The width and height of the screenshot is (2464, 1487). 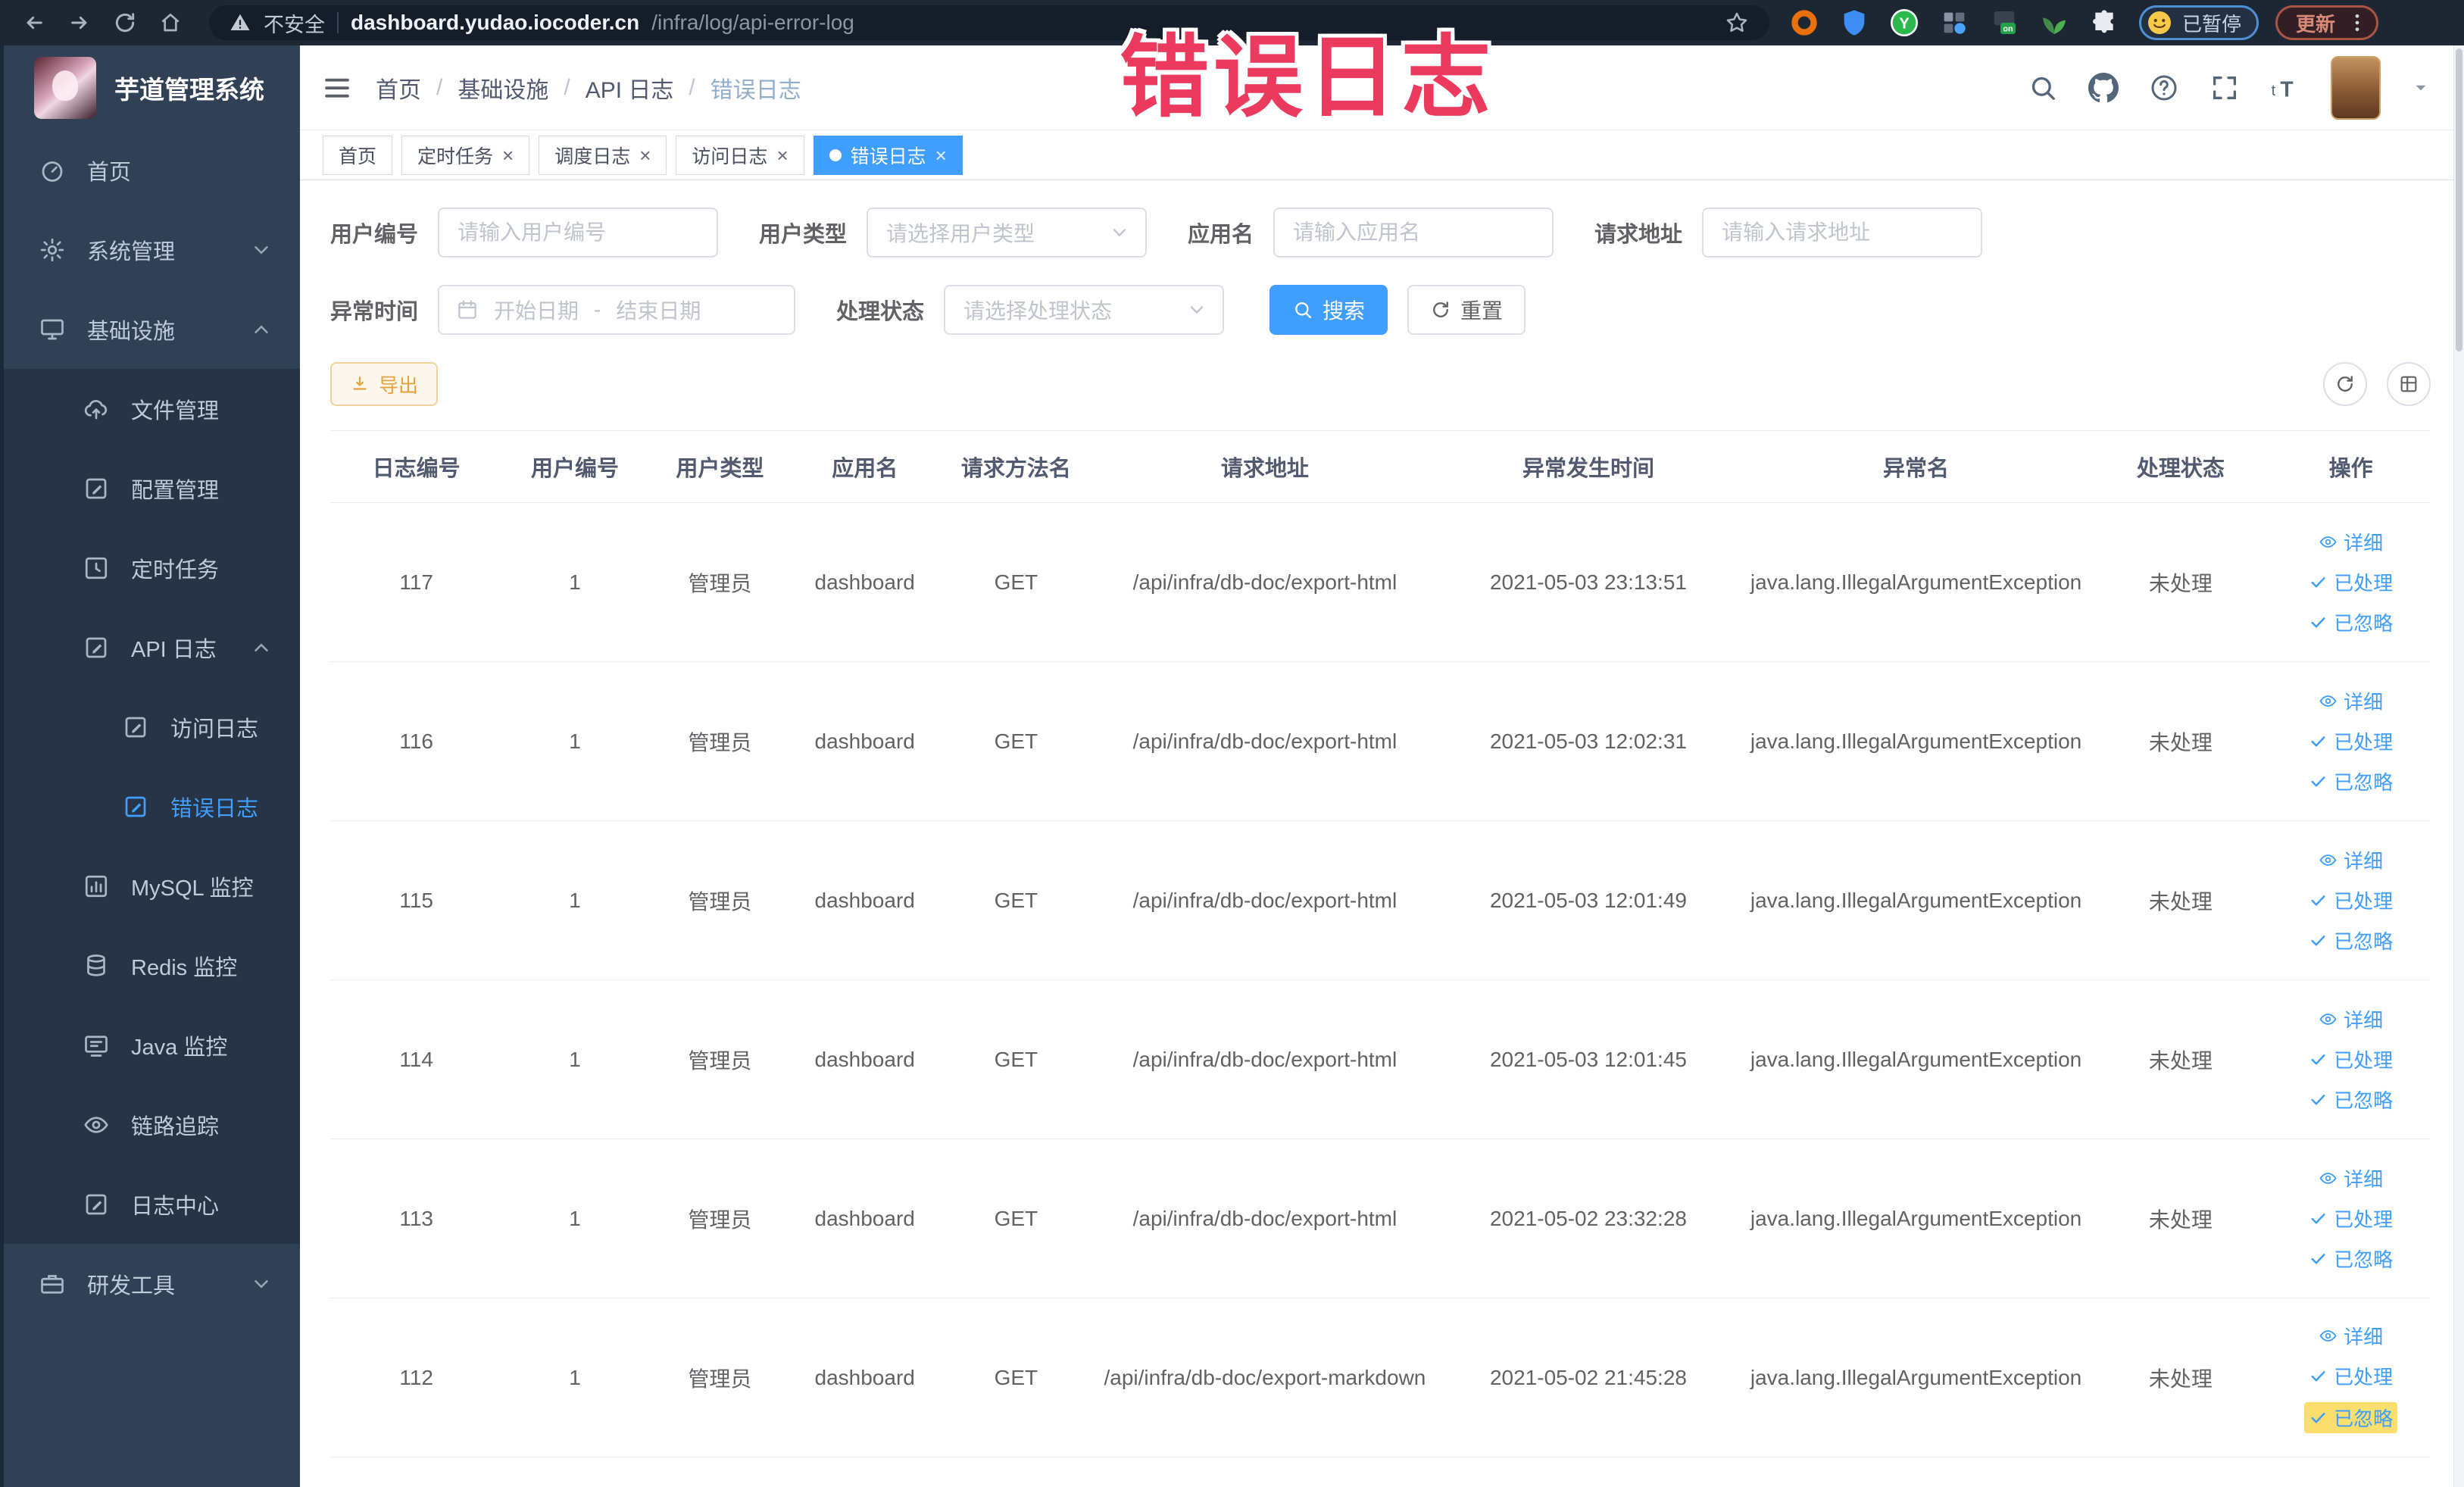 I want to click on dashboard-icon, so click(x=52, y=170).